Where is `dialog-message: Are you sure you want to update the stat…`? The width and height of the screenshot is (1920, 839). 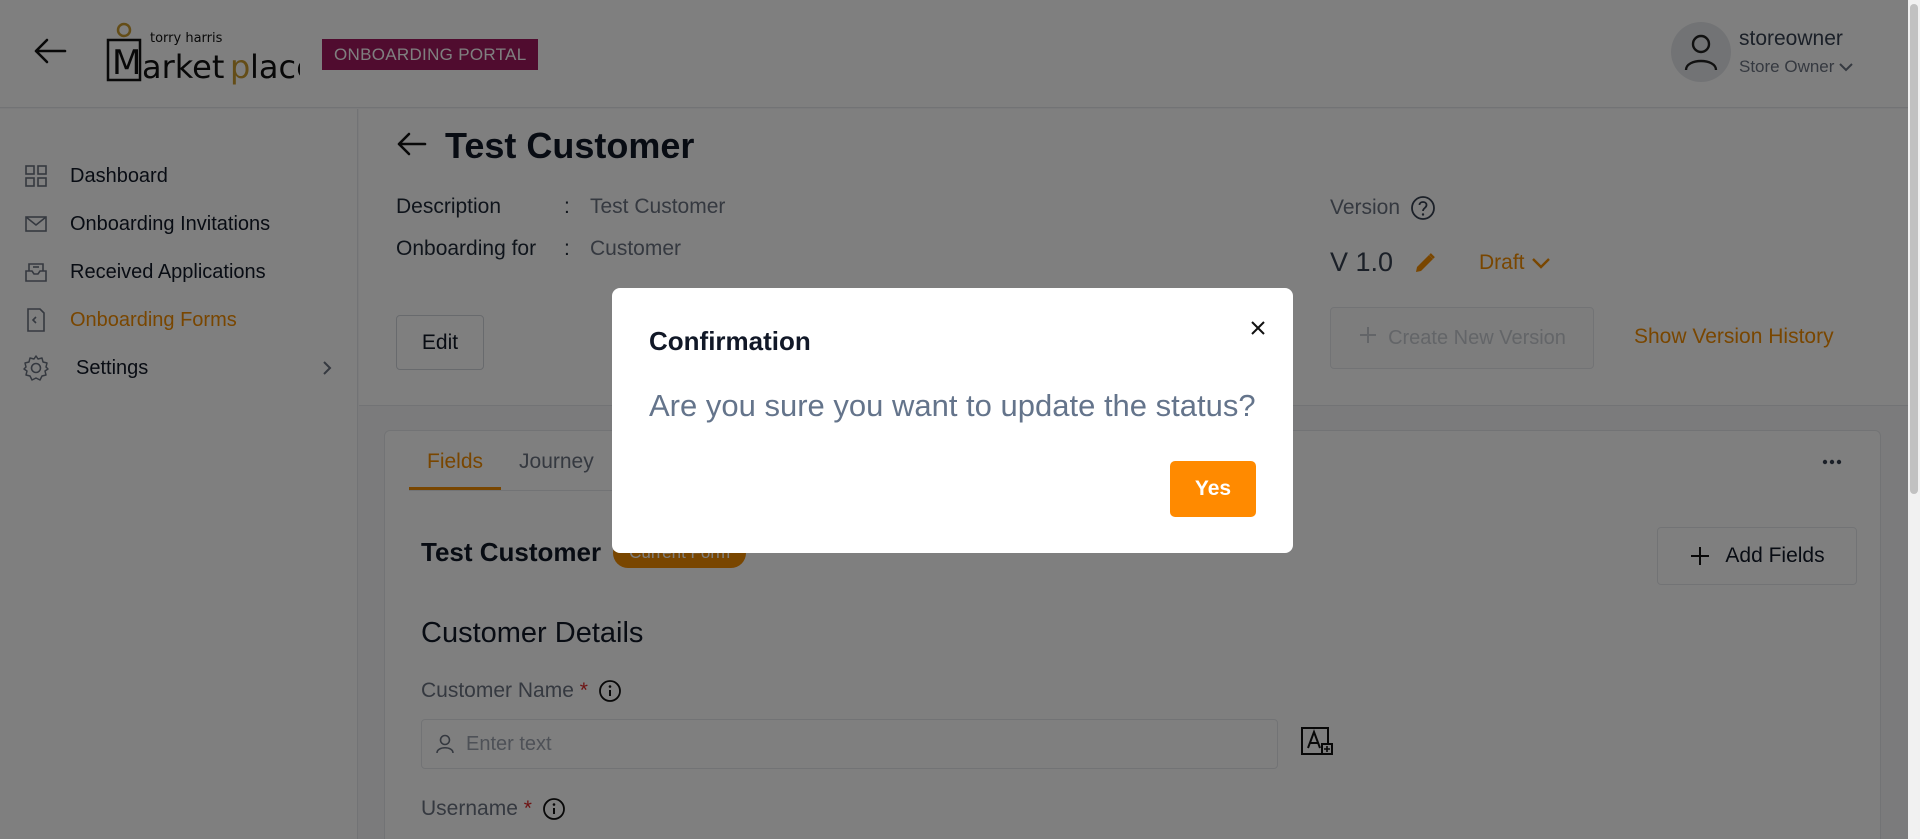
dialog-message: Are you sure you want to update the stat… is located at coordinates (952, 405).